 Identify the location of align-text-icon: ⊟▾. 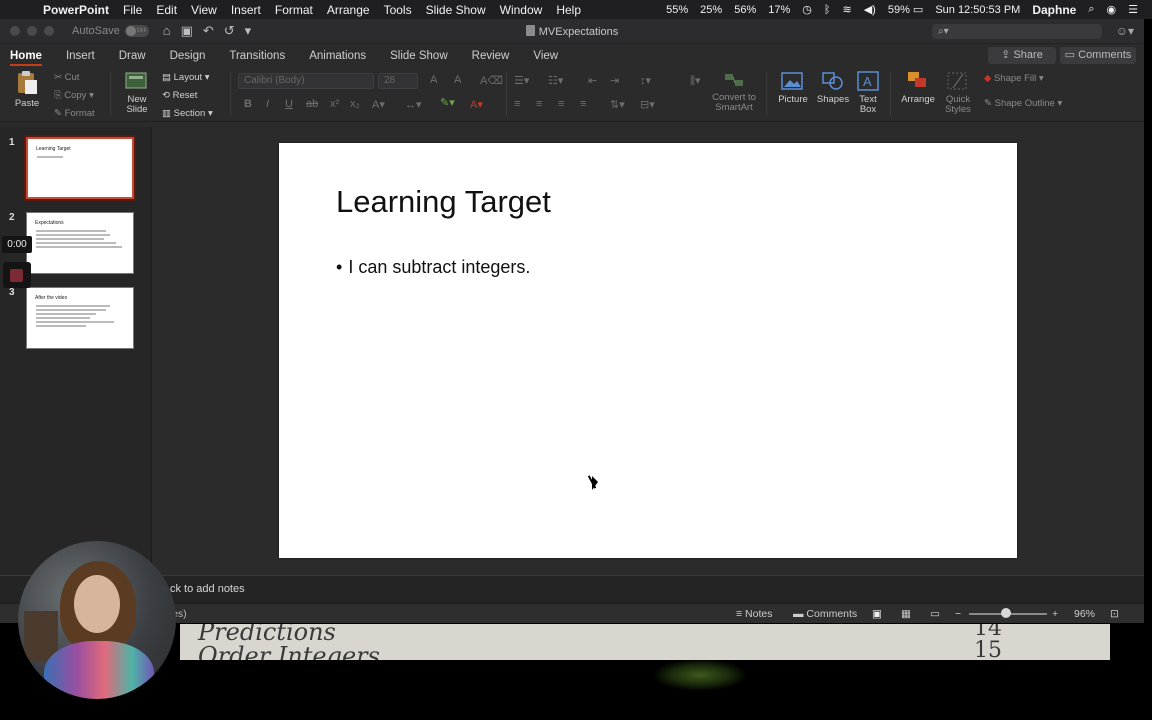
(647, 104).